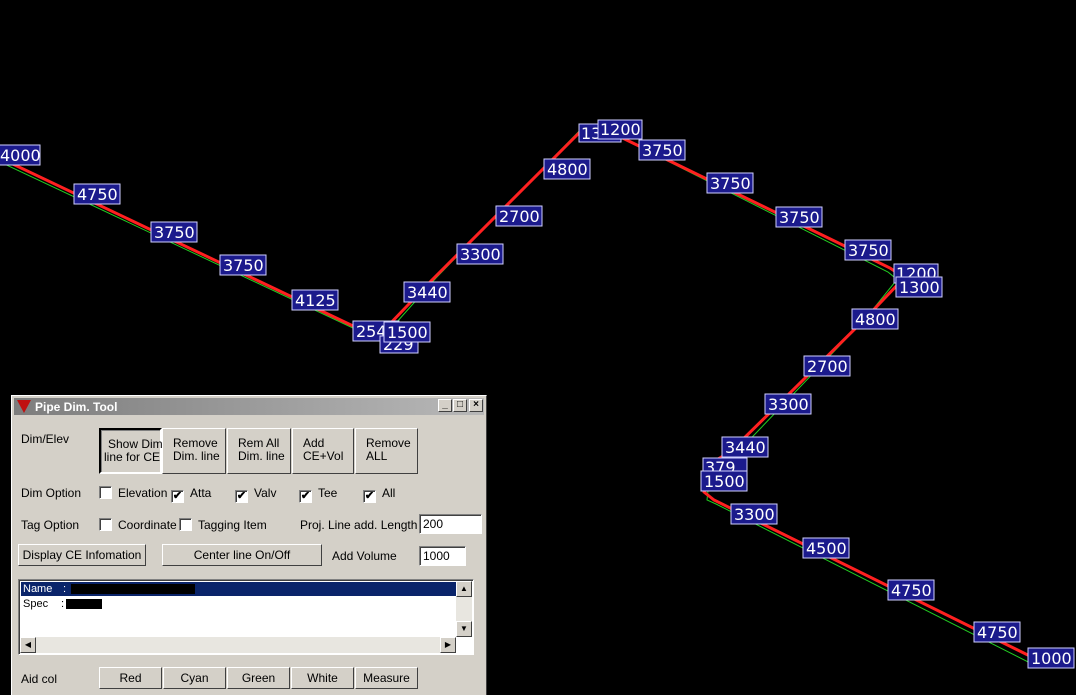  What do you see at coordinates (386, 678) in the screenshot?
I see `aid-measure-button: Measure` at bounding box center [386, 678].